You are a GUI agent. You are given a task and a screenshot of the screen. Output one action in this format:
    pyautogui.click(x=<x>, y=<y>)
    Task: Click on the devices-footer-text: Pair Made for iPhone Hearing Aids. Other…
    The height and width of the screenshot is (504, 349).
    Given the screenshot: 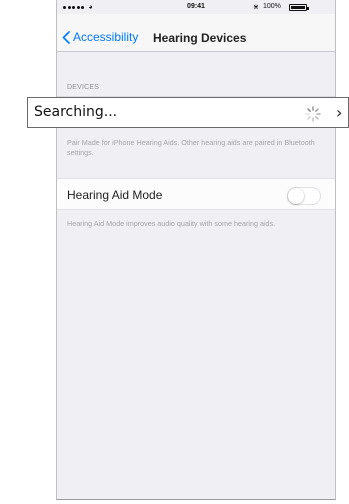 What is the action you would take?
    pyautogui.click(x=191, y=147)
    